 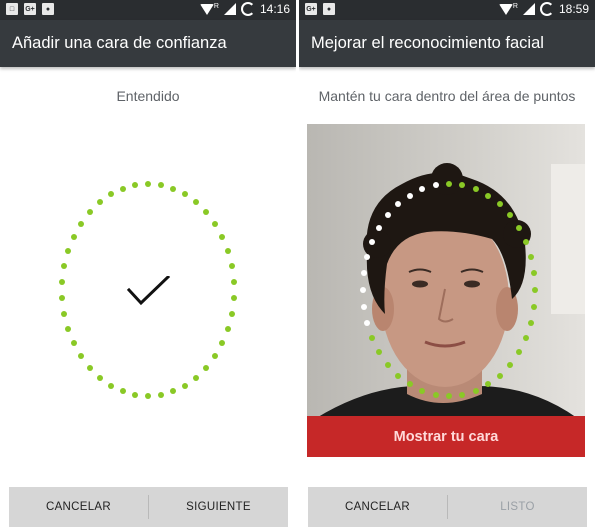 What do you see at coordinates (119, 43) in the screenshot?
I see `page-title: Añadir una cara de confianza` at bounding box center [119, 43].